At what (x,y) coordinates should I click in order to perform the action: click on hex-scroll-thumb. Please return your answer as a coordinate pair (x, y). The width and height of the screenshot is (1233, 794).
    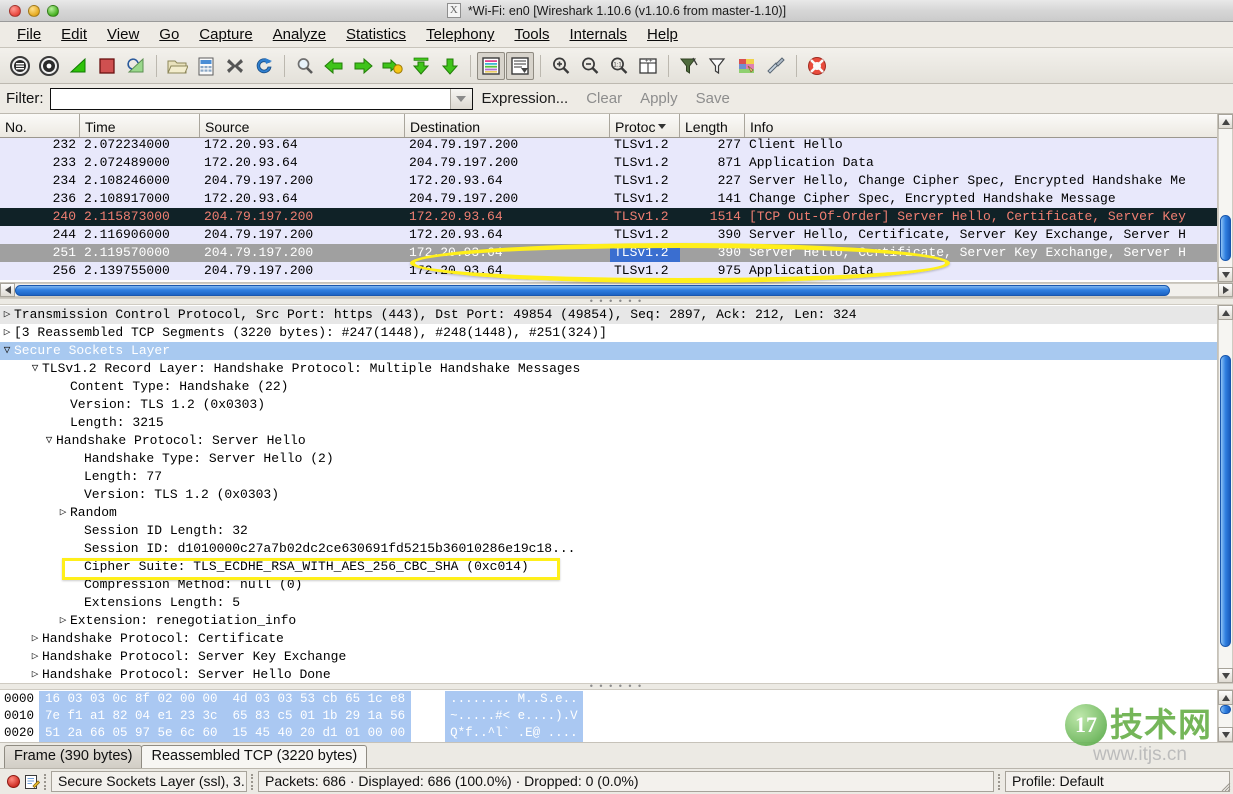
    Looking at the image, I should click on (1225, 710).